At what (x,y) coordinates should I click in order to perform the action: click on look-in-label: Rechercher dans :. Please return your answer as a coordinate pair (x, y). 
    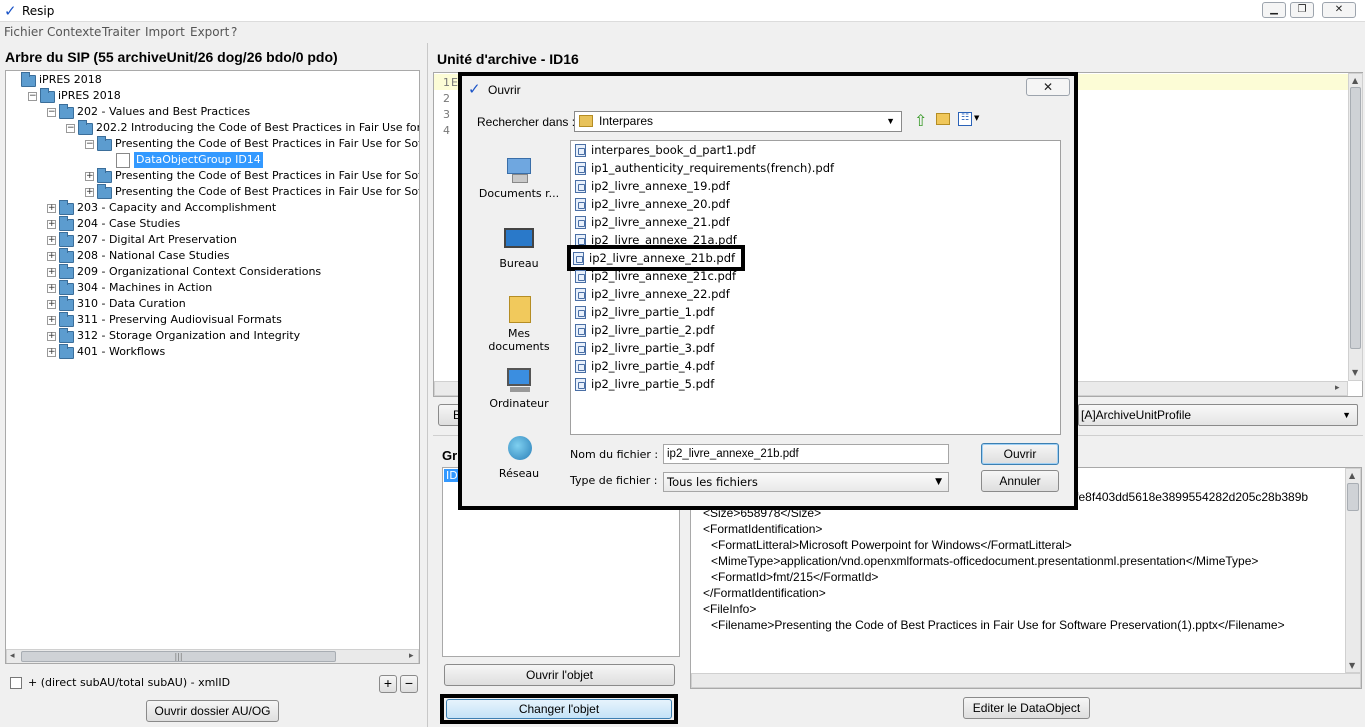
    Looking at the image, I should click on (526, 122).